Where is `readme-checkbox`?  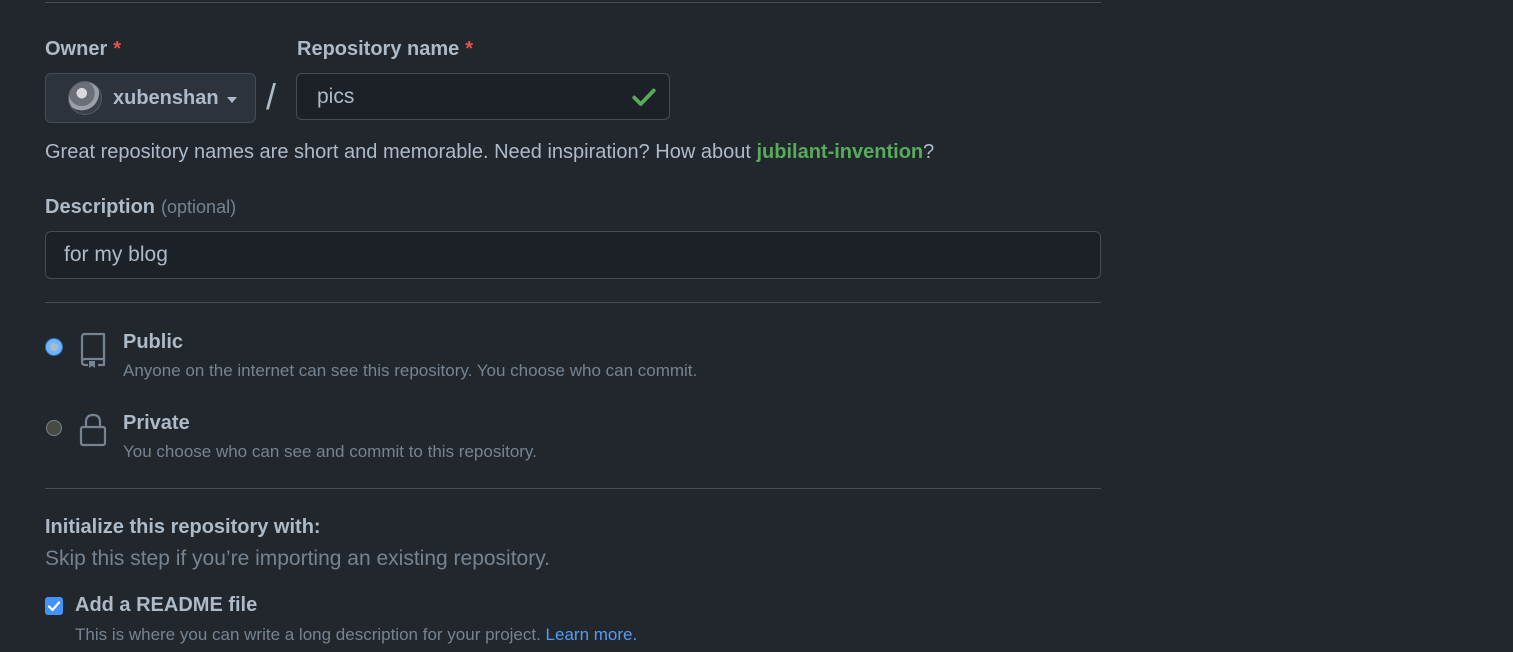
readme-checkbox is located at coordinates (54, 606).